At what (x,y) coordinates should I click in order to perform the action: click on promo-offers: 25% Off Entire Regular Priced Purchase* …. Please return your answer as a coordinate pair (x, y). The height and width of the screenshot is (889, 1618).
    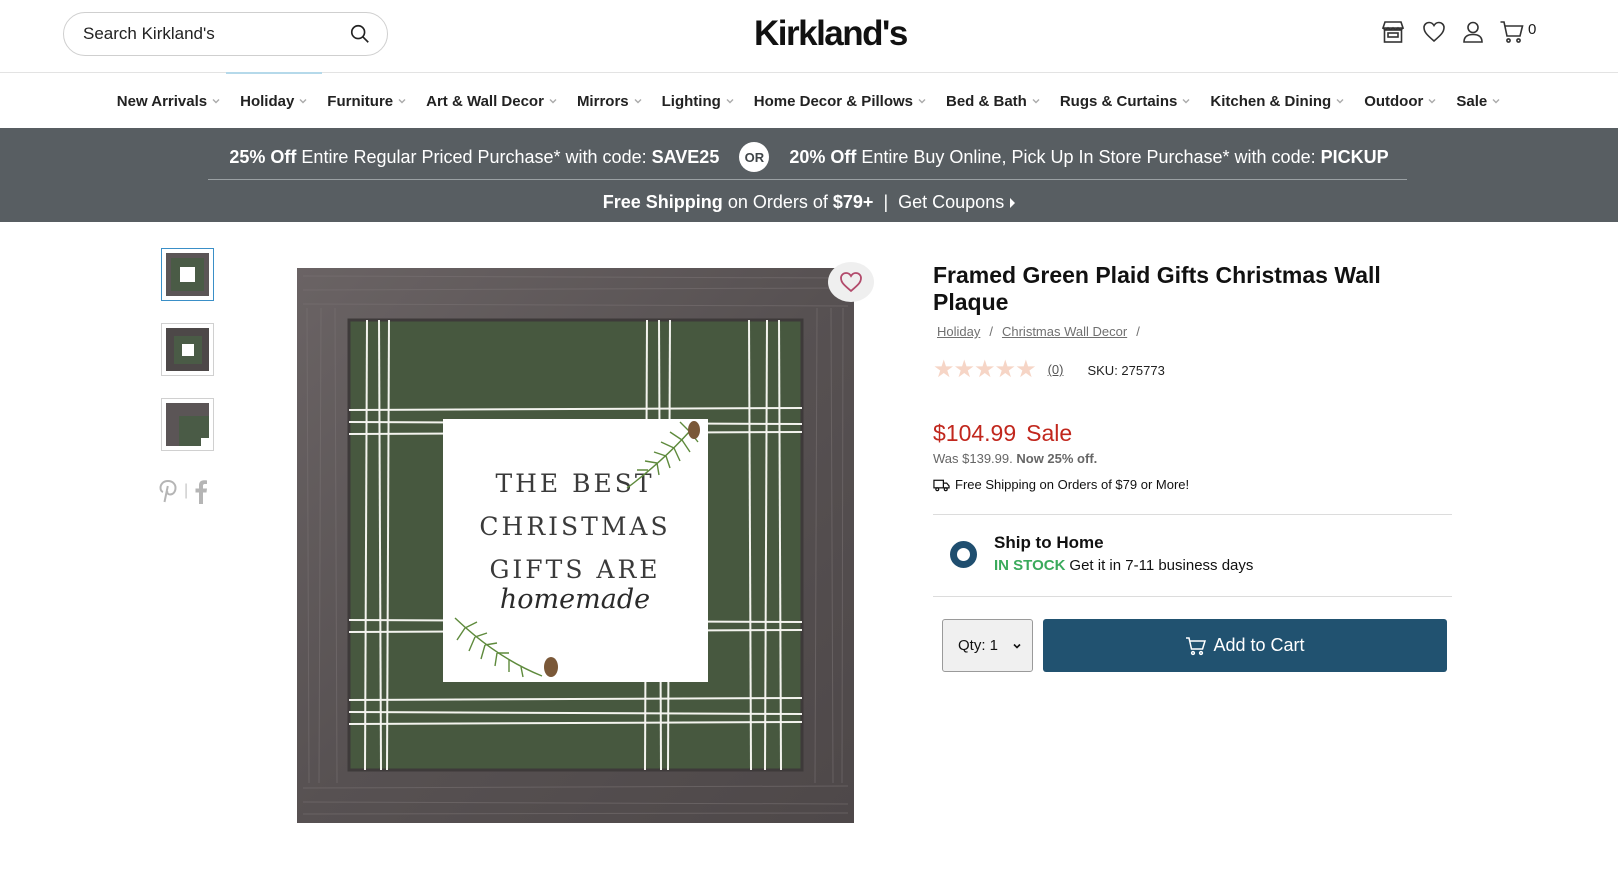
    Looking at the image, I should click on (809, 157).